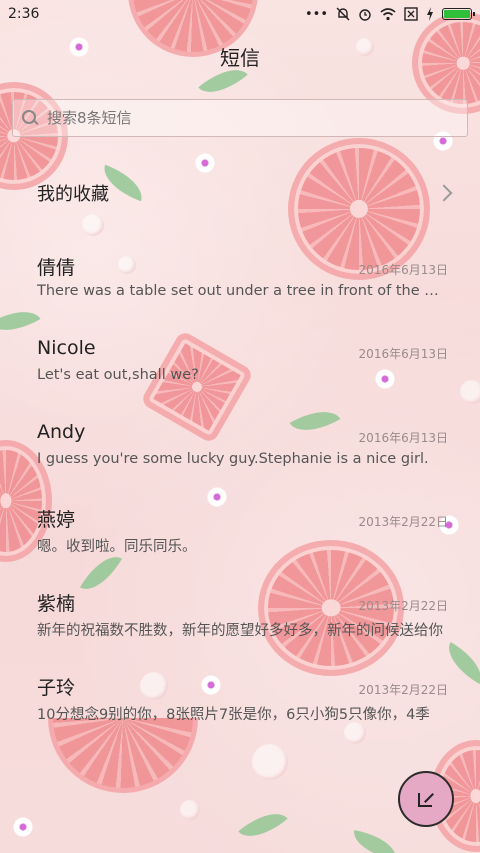 This screenshot has height=853, width=480. What do you see at coordinates (444, 193) in the screenshot?
I see `chevron-right-icon` at bounding box center [444, 193].